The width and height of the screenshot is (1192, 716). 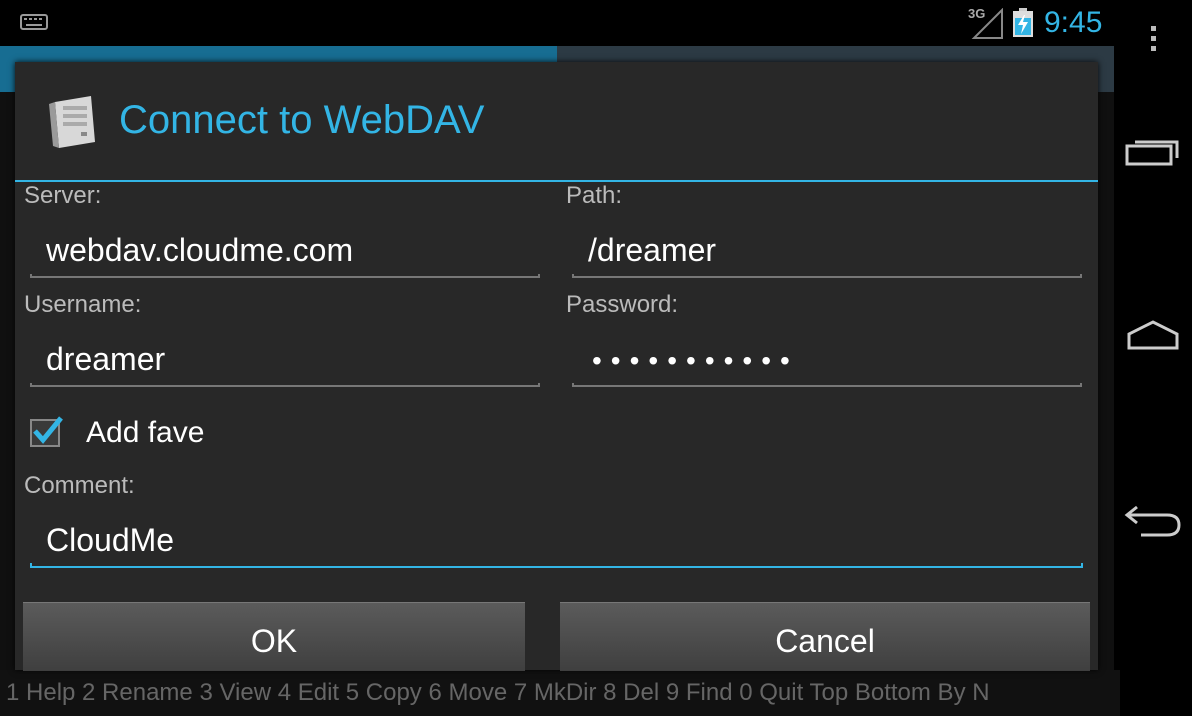 What do you see at coordinates (827, 251) in the screenshot?
I see `path-field: /dreamer` at bounding box center [827, 251].